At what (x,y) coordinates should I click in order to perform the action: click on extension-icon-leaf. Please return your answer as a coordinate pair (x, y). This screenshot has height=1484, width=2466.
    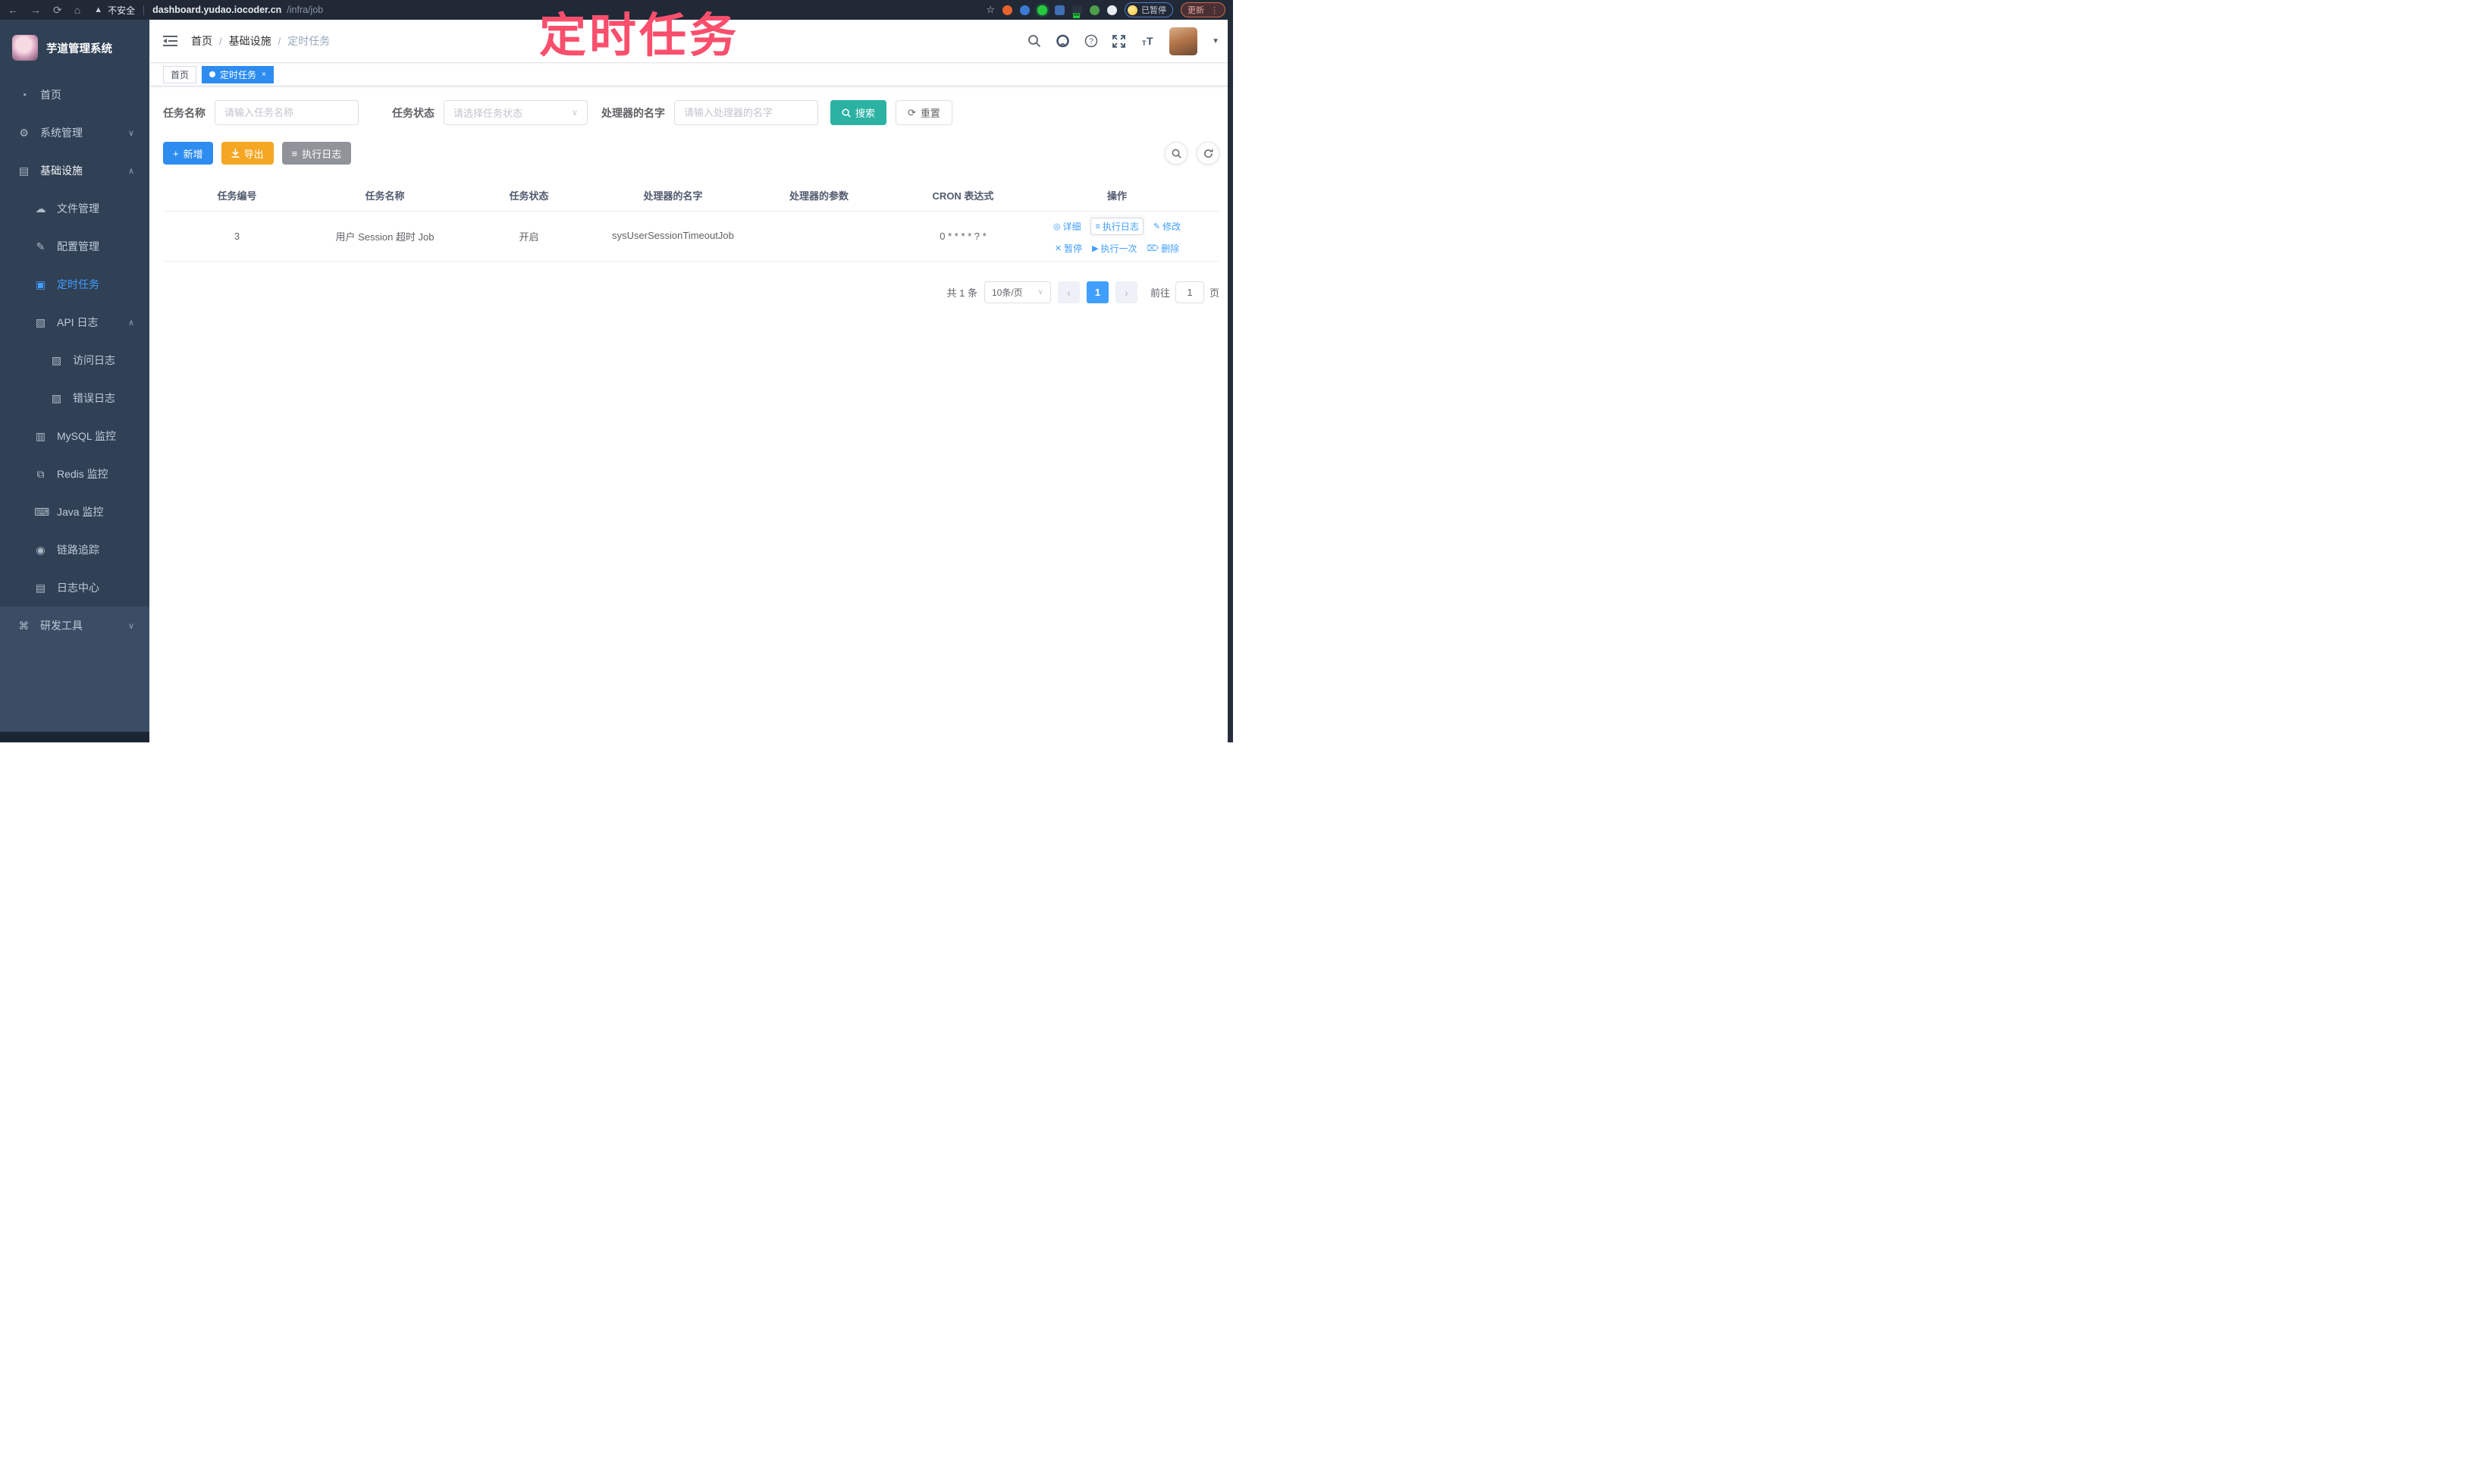
    Looking at the image, I should click on (1095, 10).